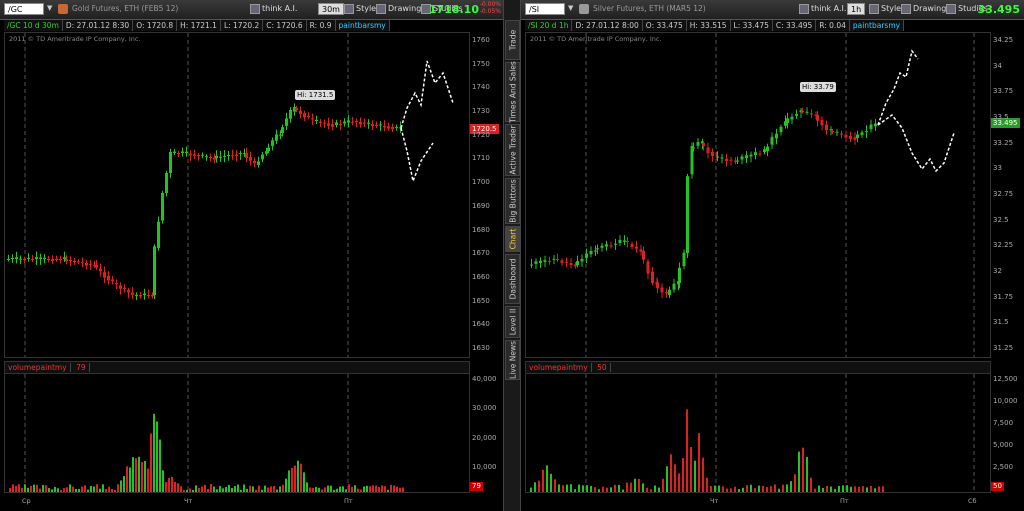 The width and height of the screenshot is (1024, 511). Describe the element at coordinates (24, 9) in the screenshot. I see `symbol-input: /GC` at that location.